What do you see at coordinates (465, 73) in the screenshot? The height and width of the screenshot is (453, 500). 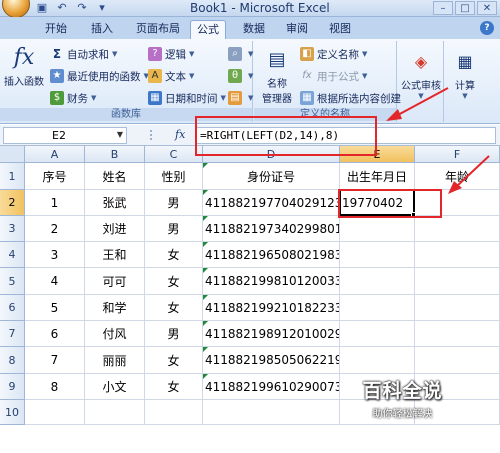 I see `calculation-button: ▦ 计算 ▼` at bounding box center [465, 73].